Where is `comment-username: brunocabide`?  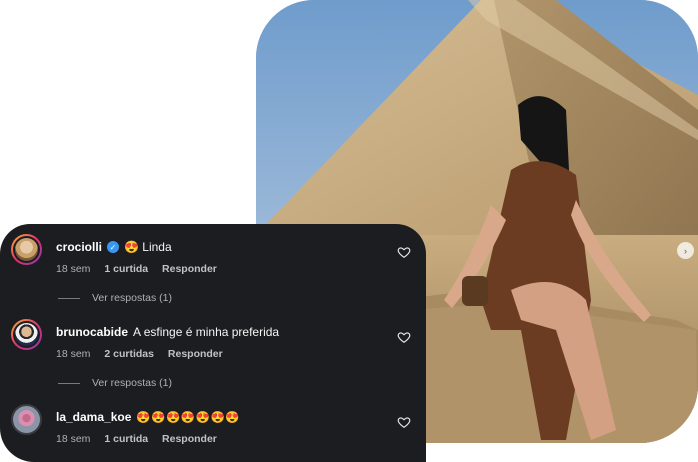
comment-username: brunocabide is located at coordinates (92, 332).